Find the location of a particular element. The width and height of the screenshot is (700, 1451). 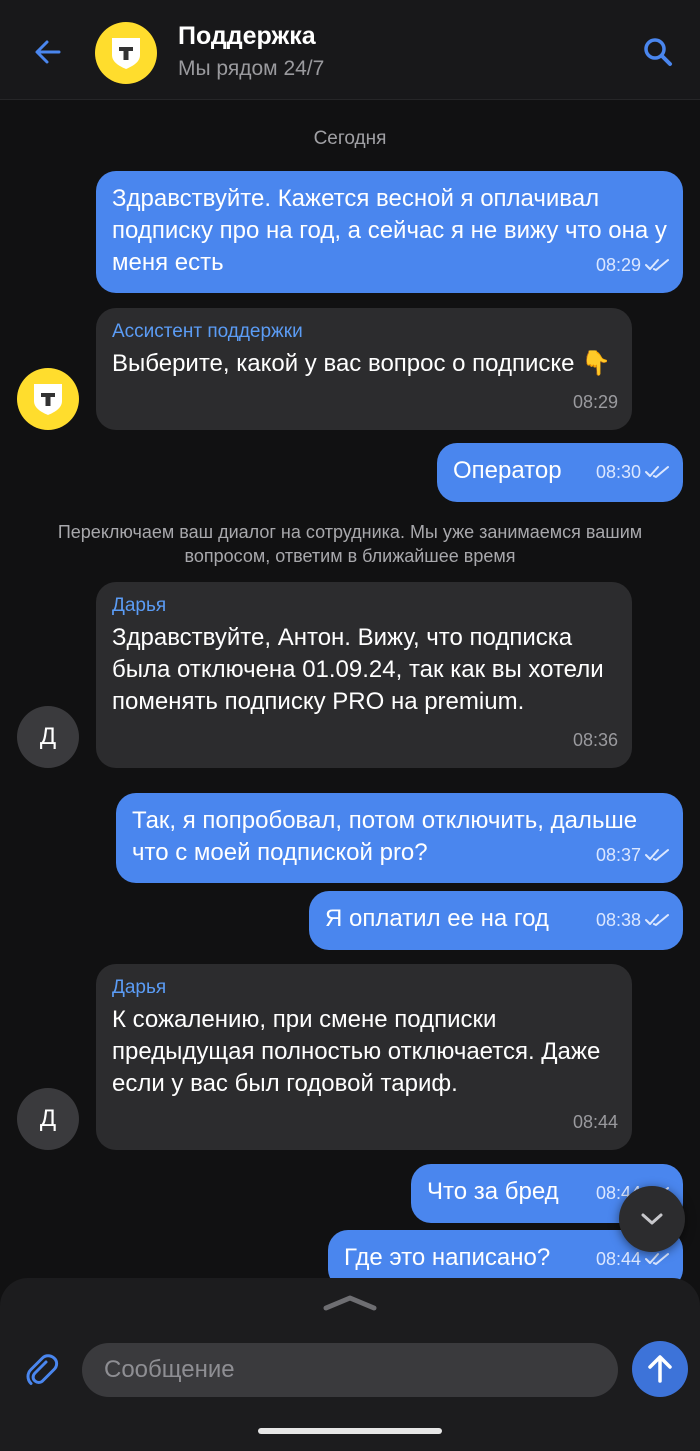

scroll-down-button is located at coordinates (652, 1219).